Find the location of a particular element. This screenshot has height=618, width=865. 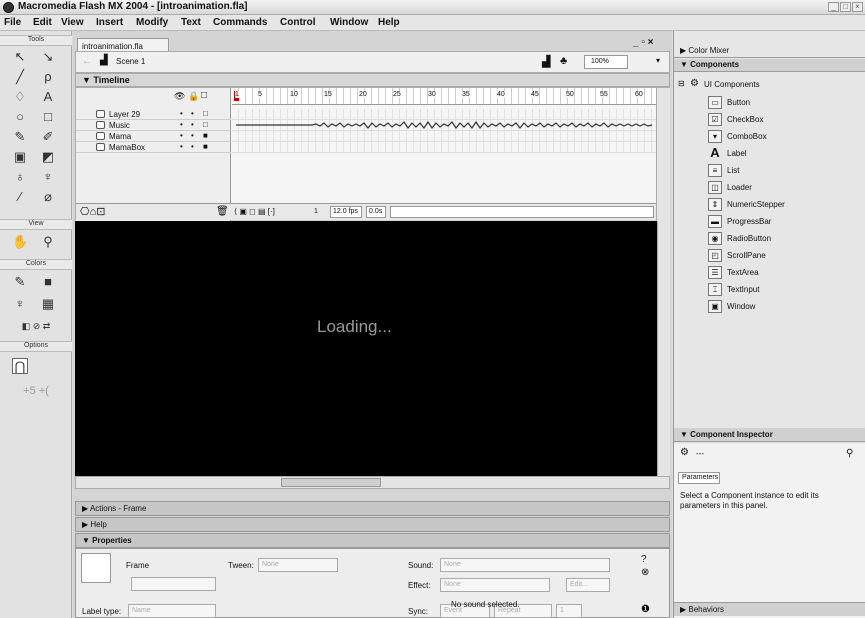

timeline-hscroll is located at coordinates (522, 212).